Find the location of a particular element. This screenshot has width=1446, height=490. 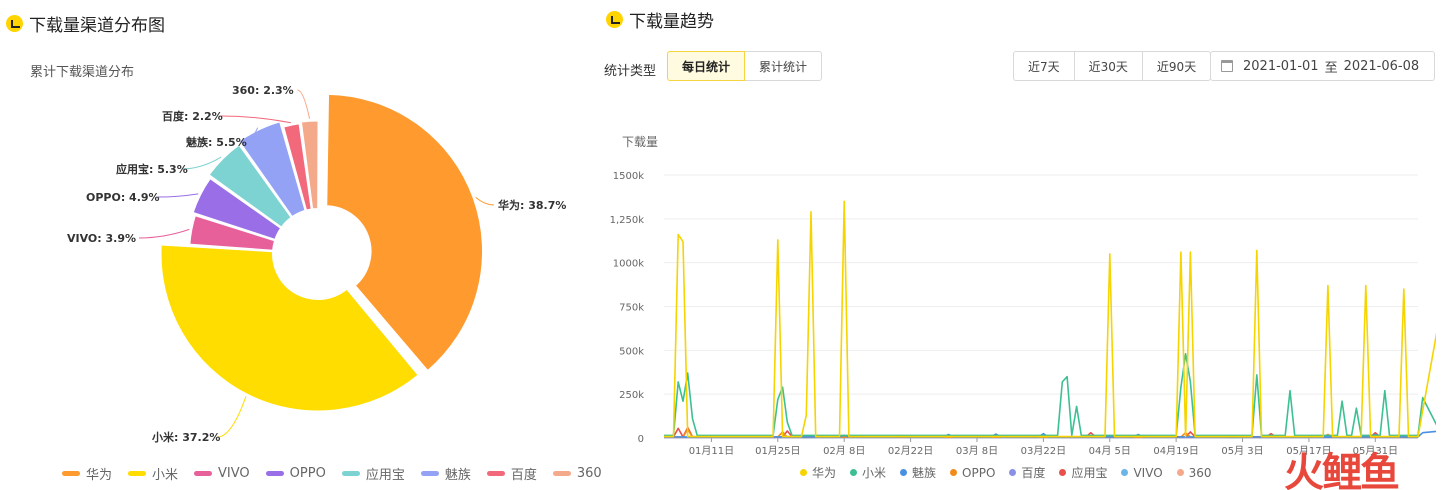

trend-legend: 华为 小米 魅族 OPPO 百度 应用宝 VIVO 360 is located at coordinates (1013, 472).